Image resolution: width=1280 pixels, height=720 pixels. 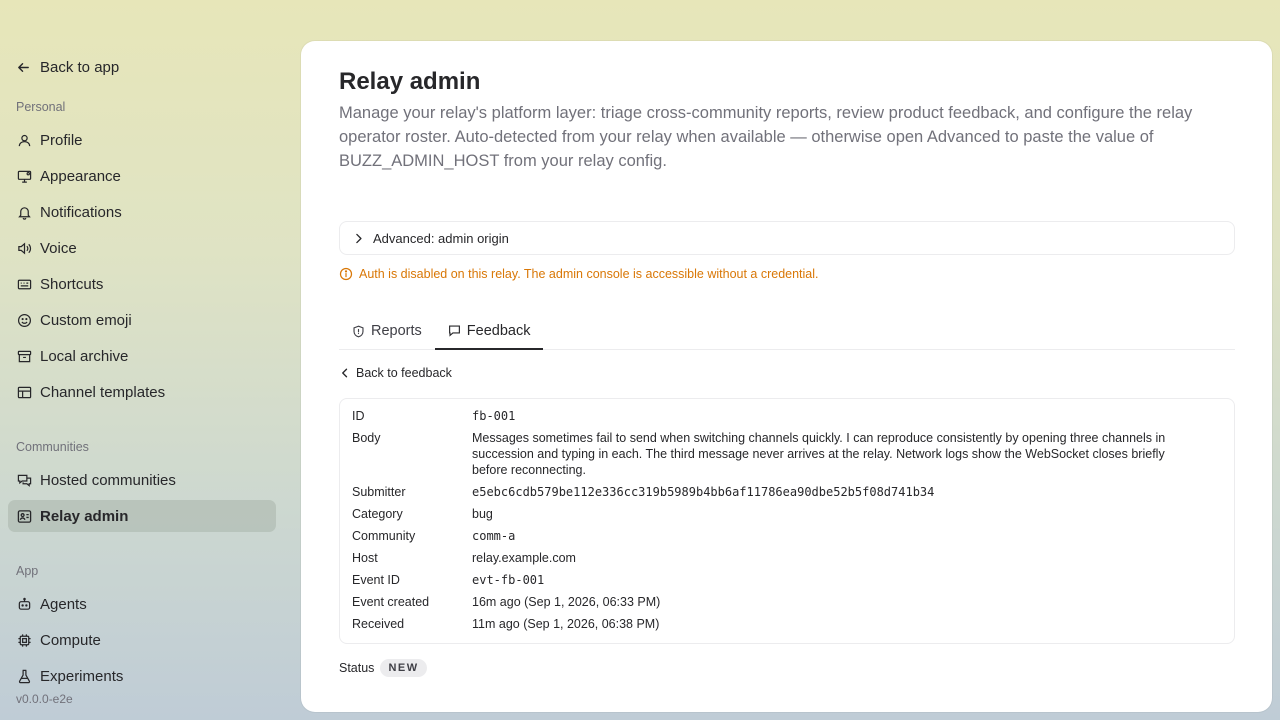 What do you see at coordinates (787, 580) in the screenshot?
I see `detail-row-event-id: Event ID evt-fb-001` at bounding box center [787, 580].